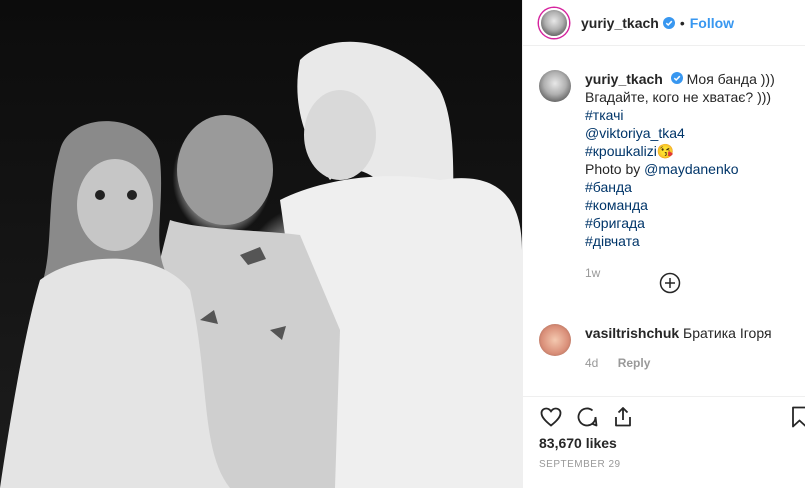  Describe the element at coordinates (727, 333) in the screenshot. I see `comment-text: Братика Ігоря` at that location.